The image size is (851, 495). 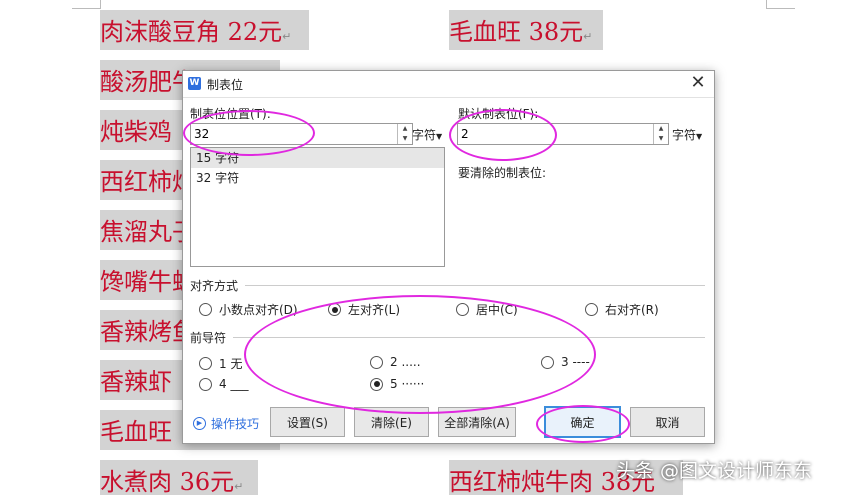 I want to click on radio-right-align: 右对齐(R), so click(x=622, y=309).